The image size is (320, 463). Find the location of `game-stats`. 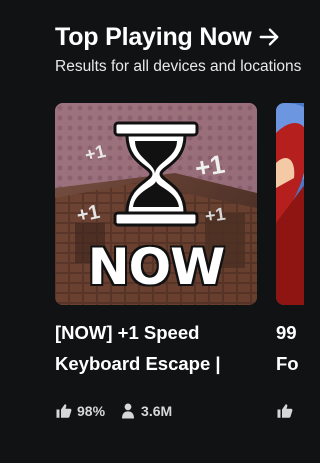

game-stats is located at coordinates (290, 411).